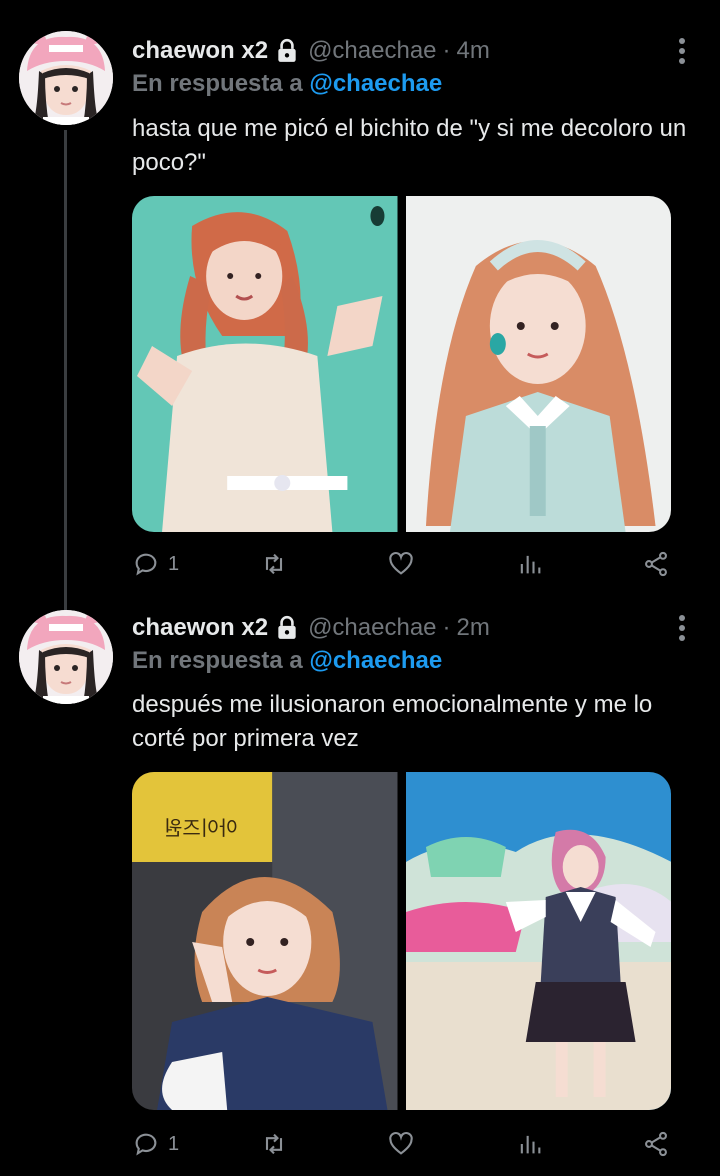 This screenshot has height=1176, width=720. I want to click on timestamp: 4m, so click(473, 51).